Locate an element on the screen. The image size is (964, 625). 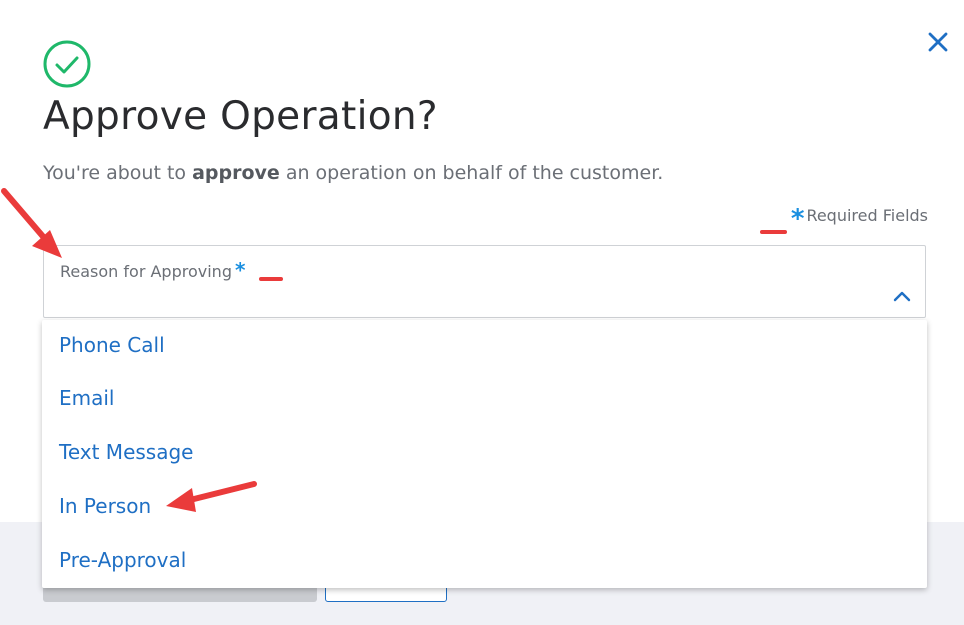
reason-required-asterisk: * is located at coordinates (240, 270).